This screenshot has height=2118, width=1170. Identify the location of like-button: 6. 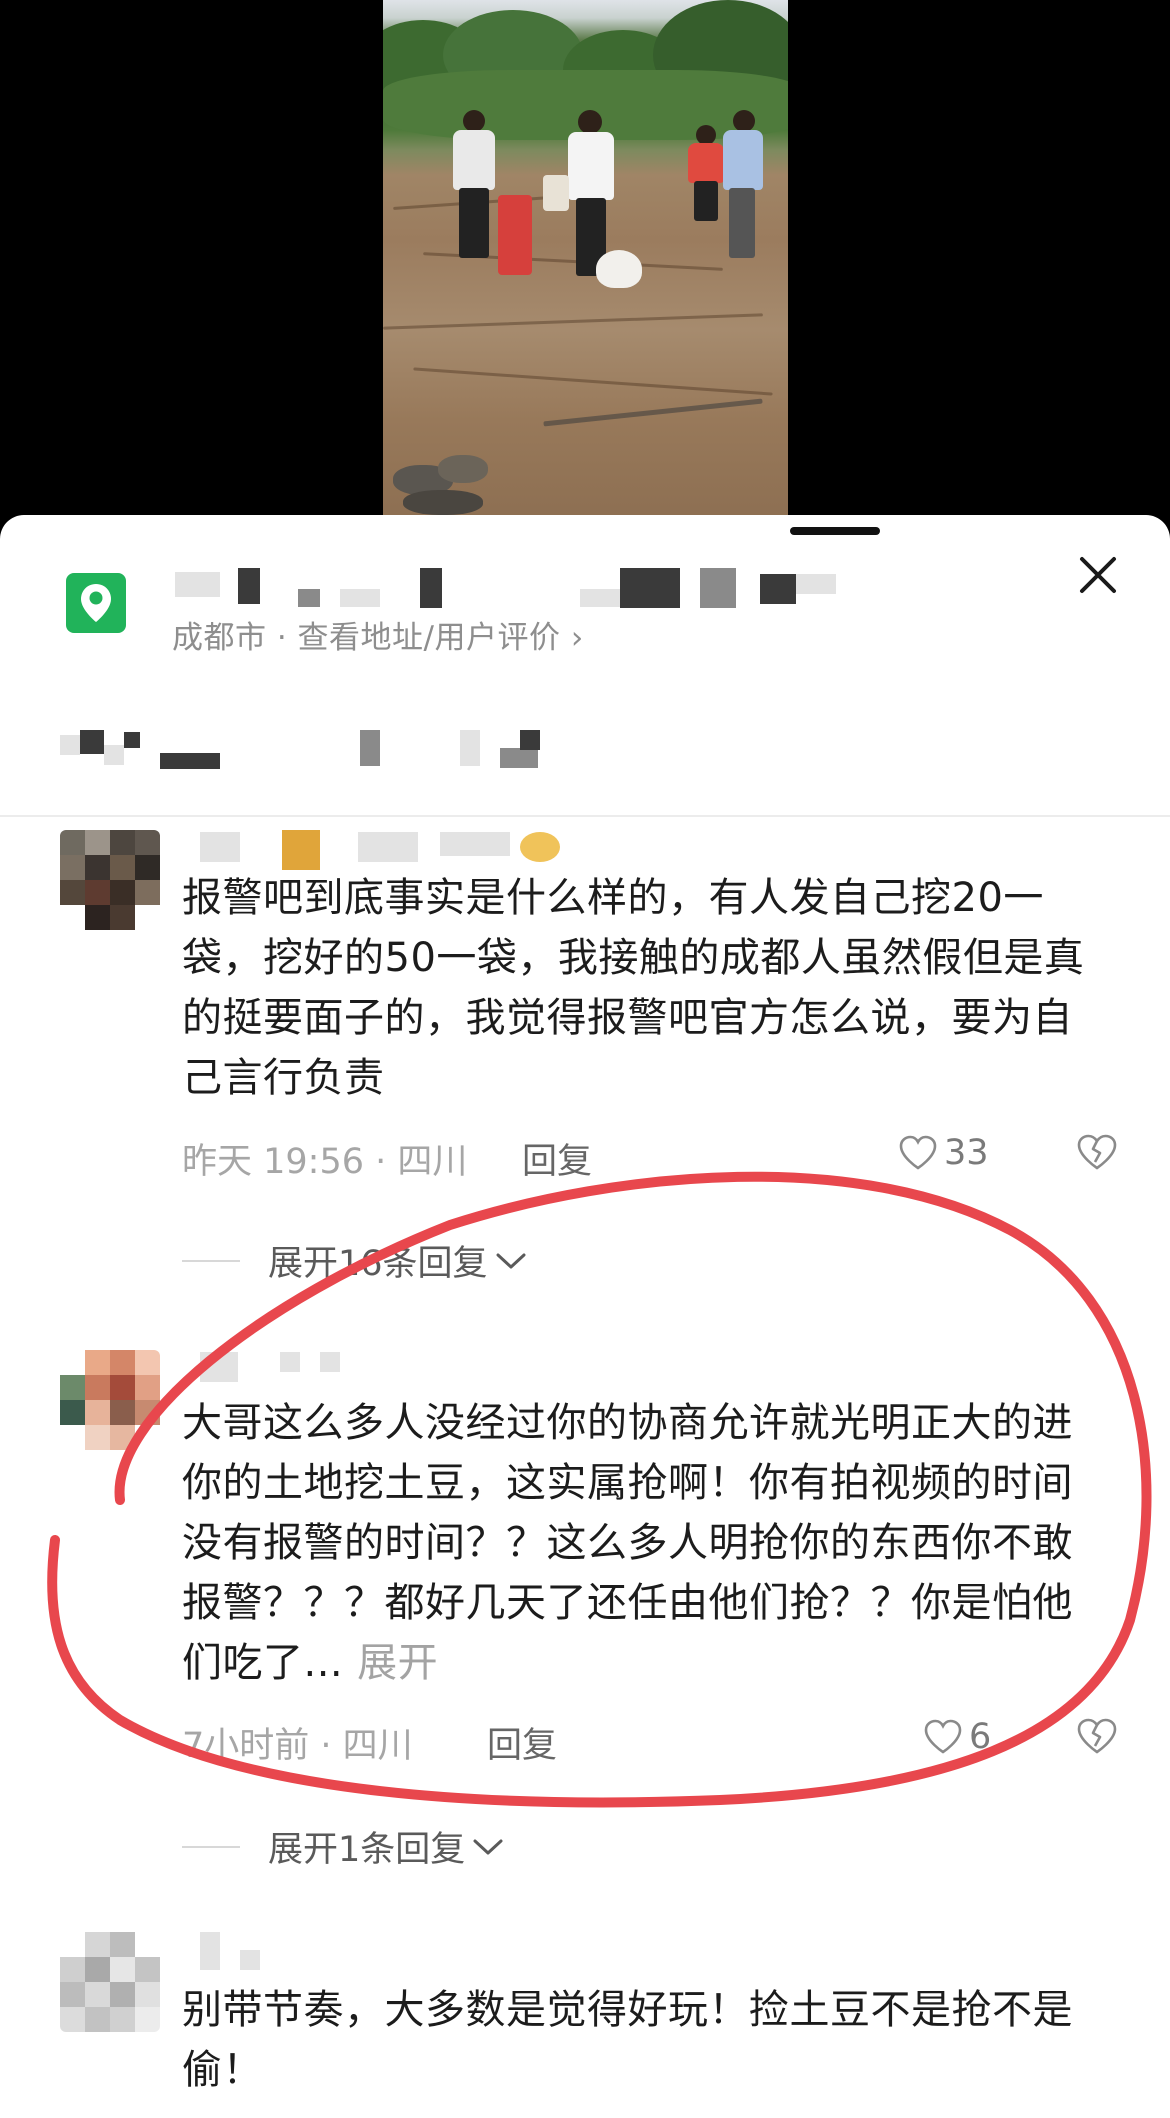
(957, 1737).